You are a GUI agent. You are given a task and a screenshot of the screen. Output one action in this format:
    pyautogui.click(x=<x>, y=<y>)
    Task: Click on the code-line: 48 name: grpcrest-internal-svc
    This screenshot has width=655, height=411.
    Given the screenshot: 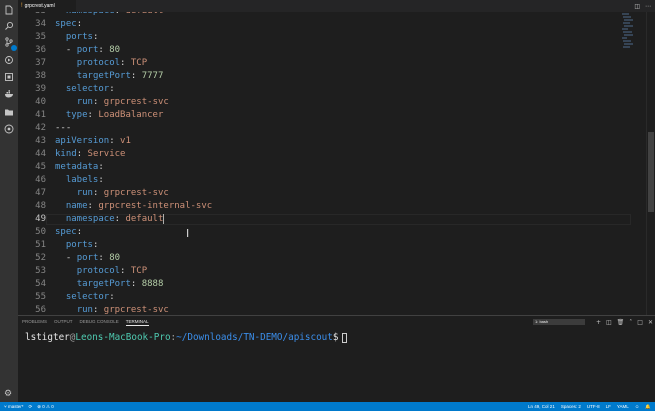 What is the action you would take?
    pyautogui.click(x=336, y=206)
    